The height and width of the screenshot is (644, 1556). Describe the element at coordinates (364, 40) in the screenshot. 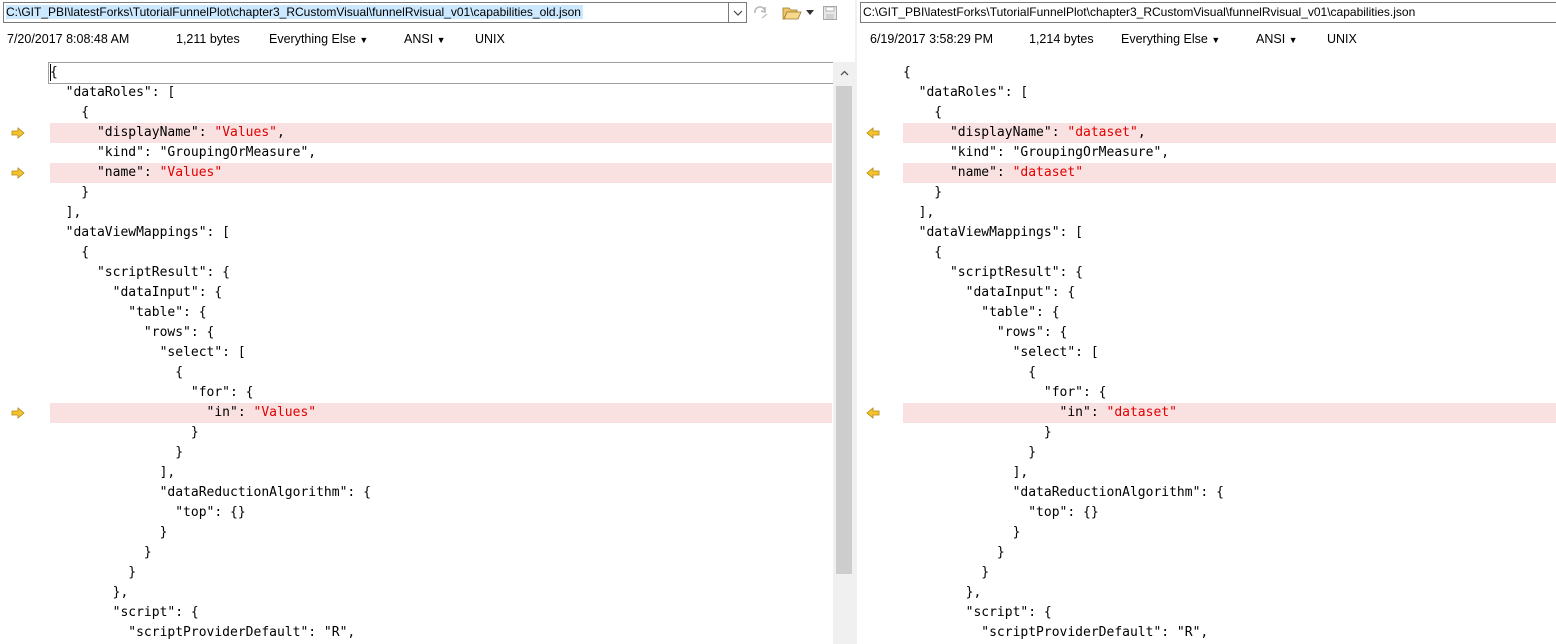

I see `chevron-down-icon: ▼` at that location.